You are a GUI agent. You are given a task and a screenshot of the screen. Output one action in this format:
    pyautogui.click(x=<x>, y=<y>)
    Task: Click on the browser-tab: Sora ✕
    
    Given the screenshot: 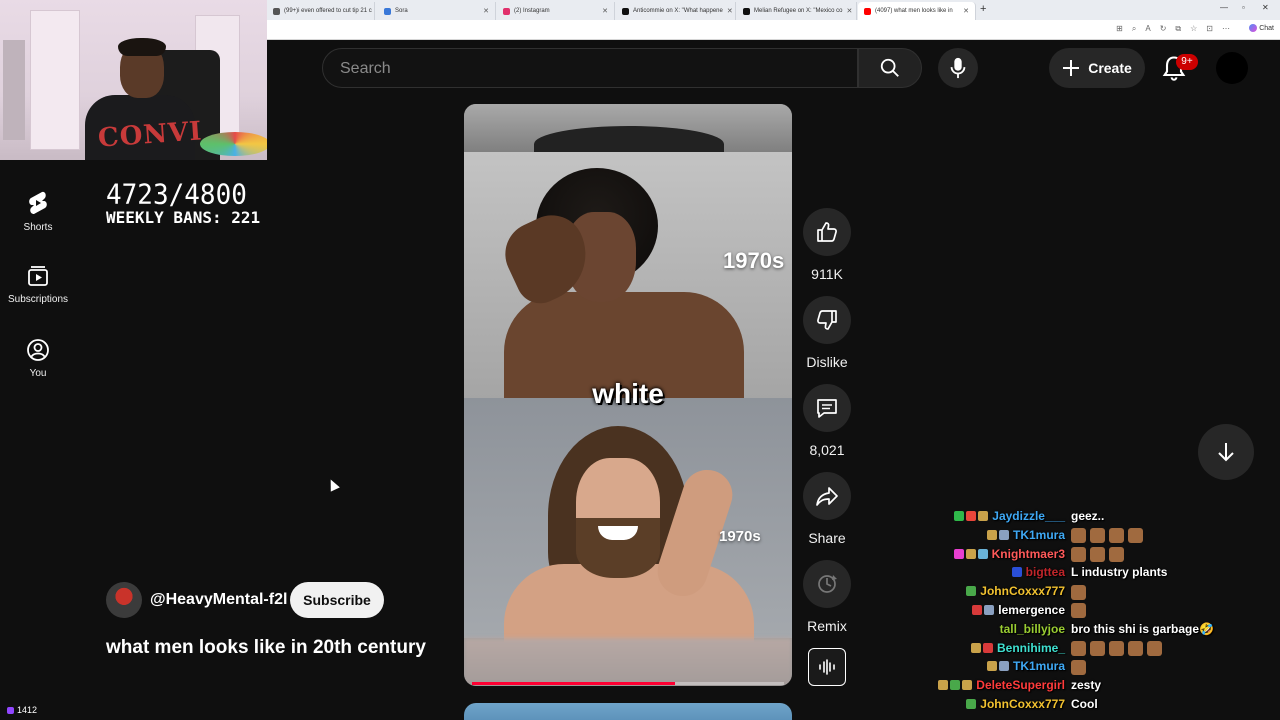 What is the action you would take?
    pyautogui.click(x=437, y=11)
    